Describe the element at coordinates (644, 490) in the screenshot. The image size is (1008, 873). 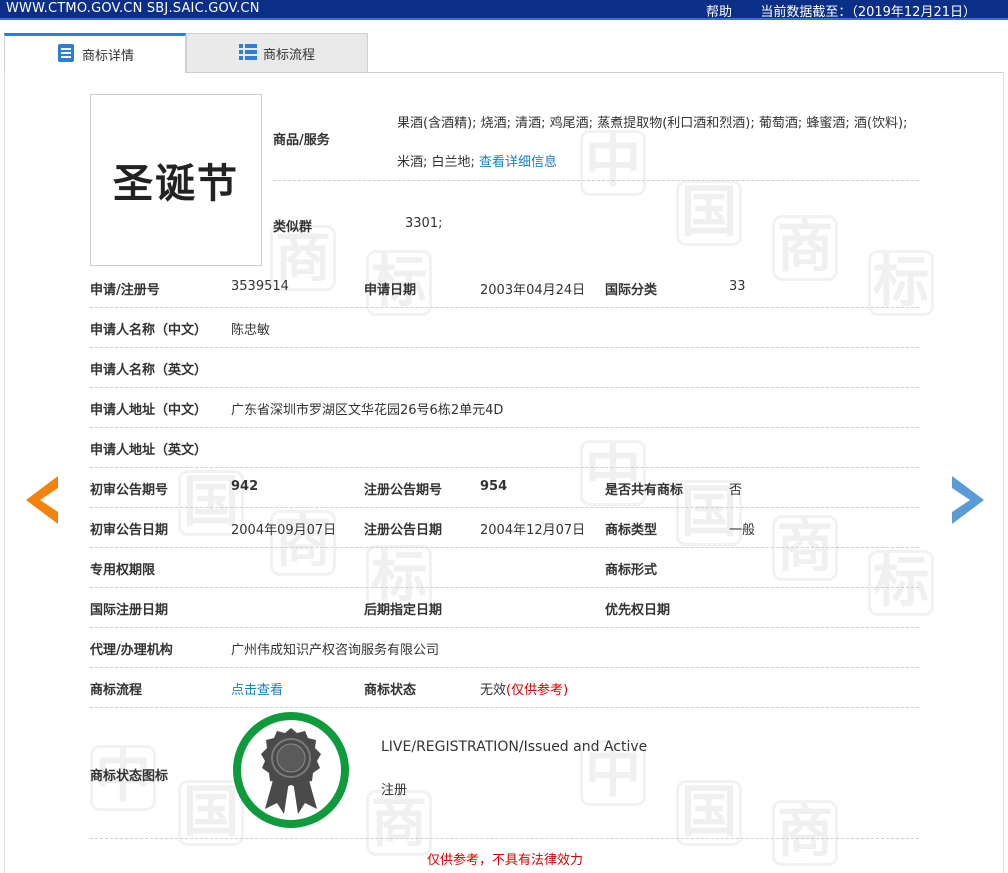
I see `shared-mark-label: 是否共有商标` at that location.